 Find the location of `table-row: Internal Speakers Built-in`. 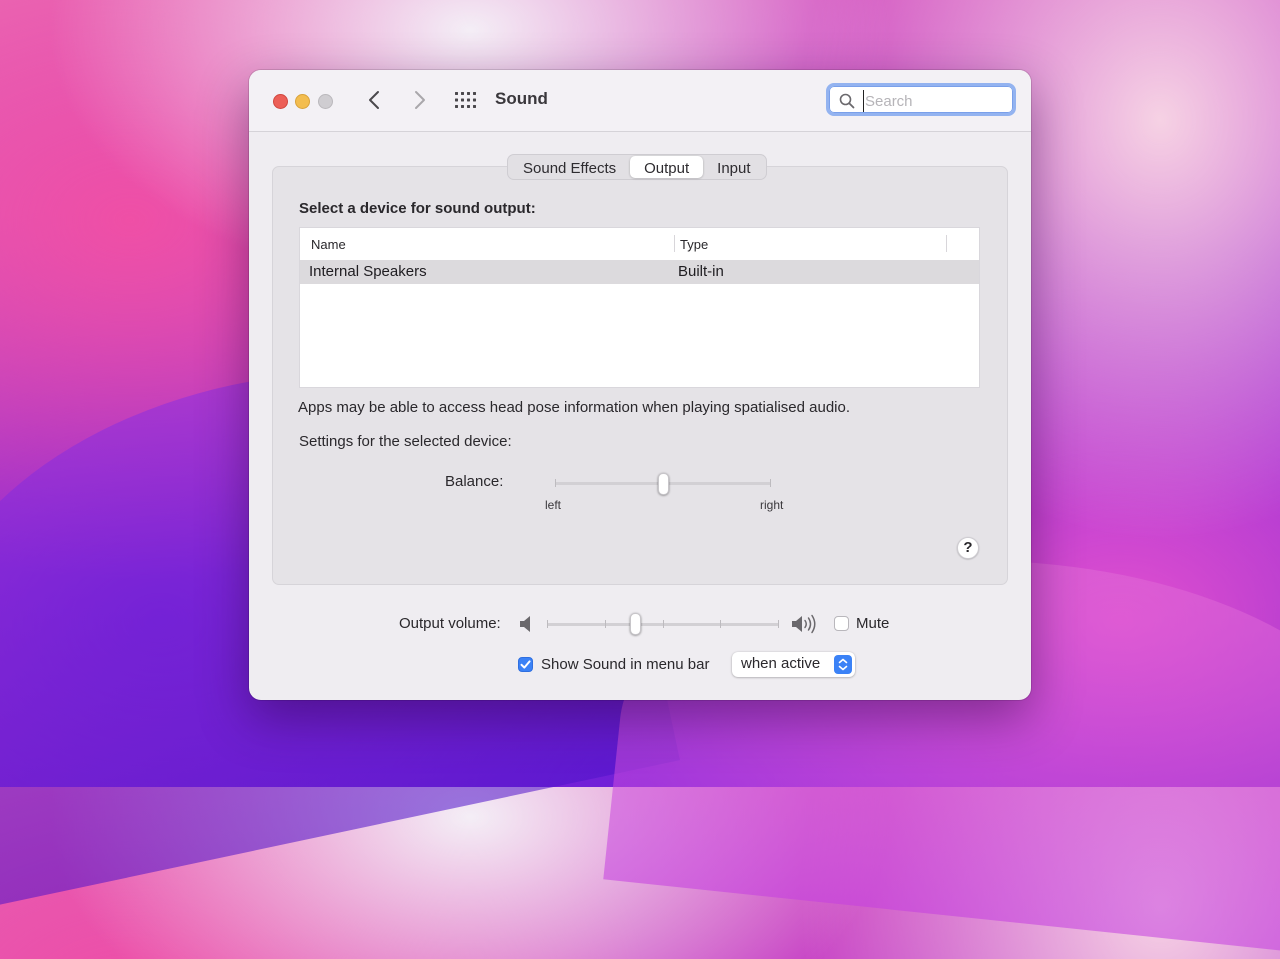

table-row: Internal Speakers Built-in is located at coordinates (639, 272).